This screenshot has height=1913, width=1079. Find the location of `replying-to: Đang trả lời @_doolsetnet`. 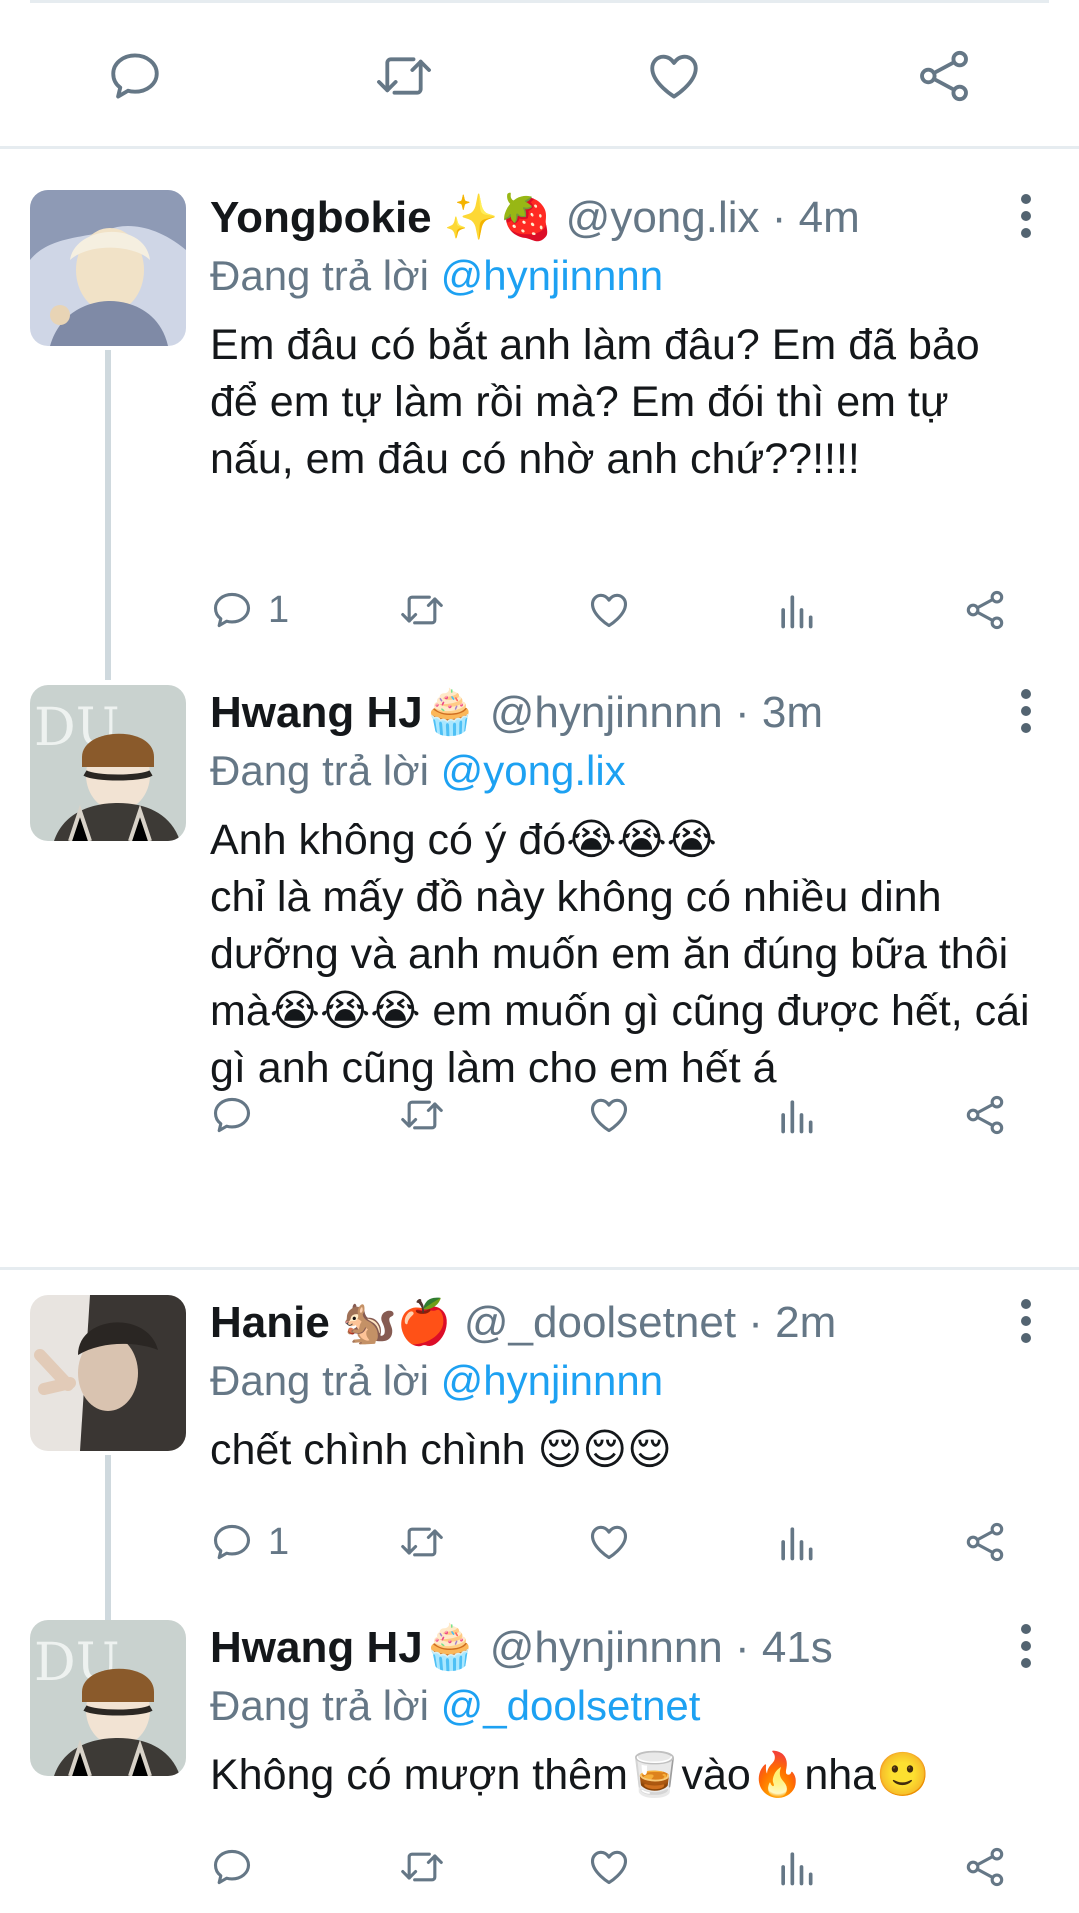

replying-to: Đang trả lời @_doolsetnet is located at coordinates (455, 1706).